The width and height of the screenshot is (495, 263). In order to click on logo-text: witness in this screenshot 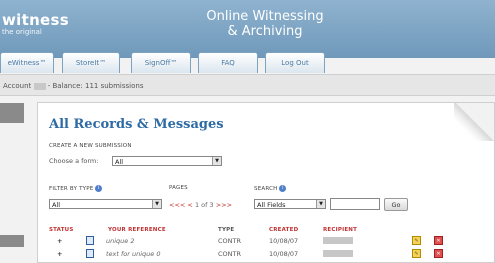, I will do `click(35, 20)`.